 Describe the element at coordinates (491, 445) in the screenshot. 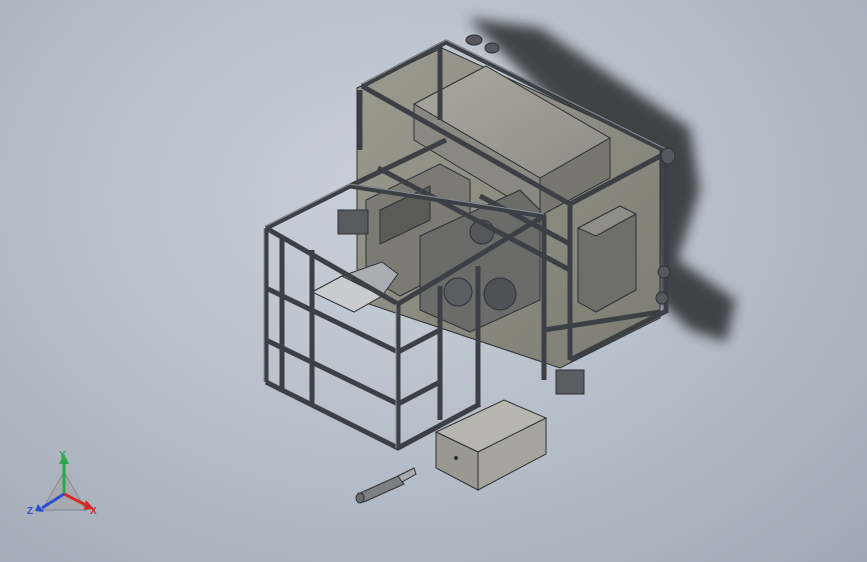

I see `control-box` at that location.